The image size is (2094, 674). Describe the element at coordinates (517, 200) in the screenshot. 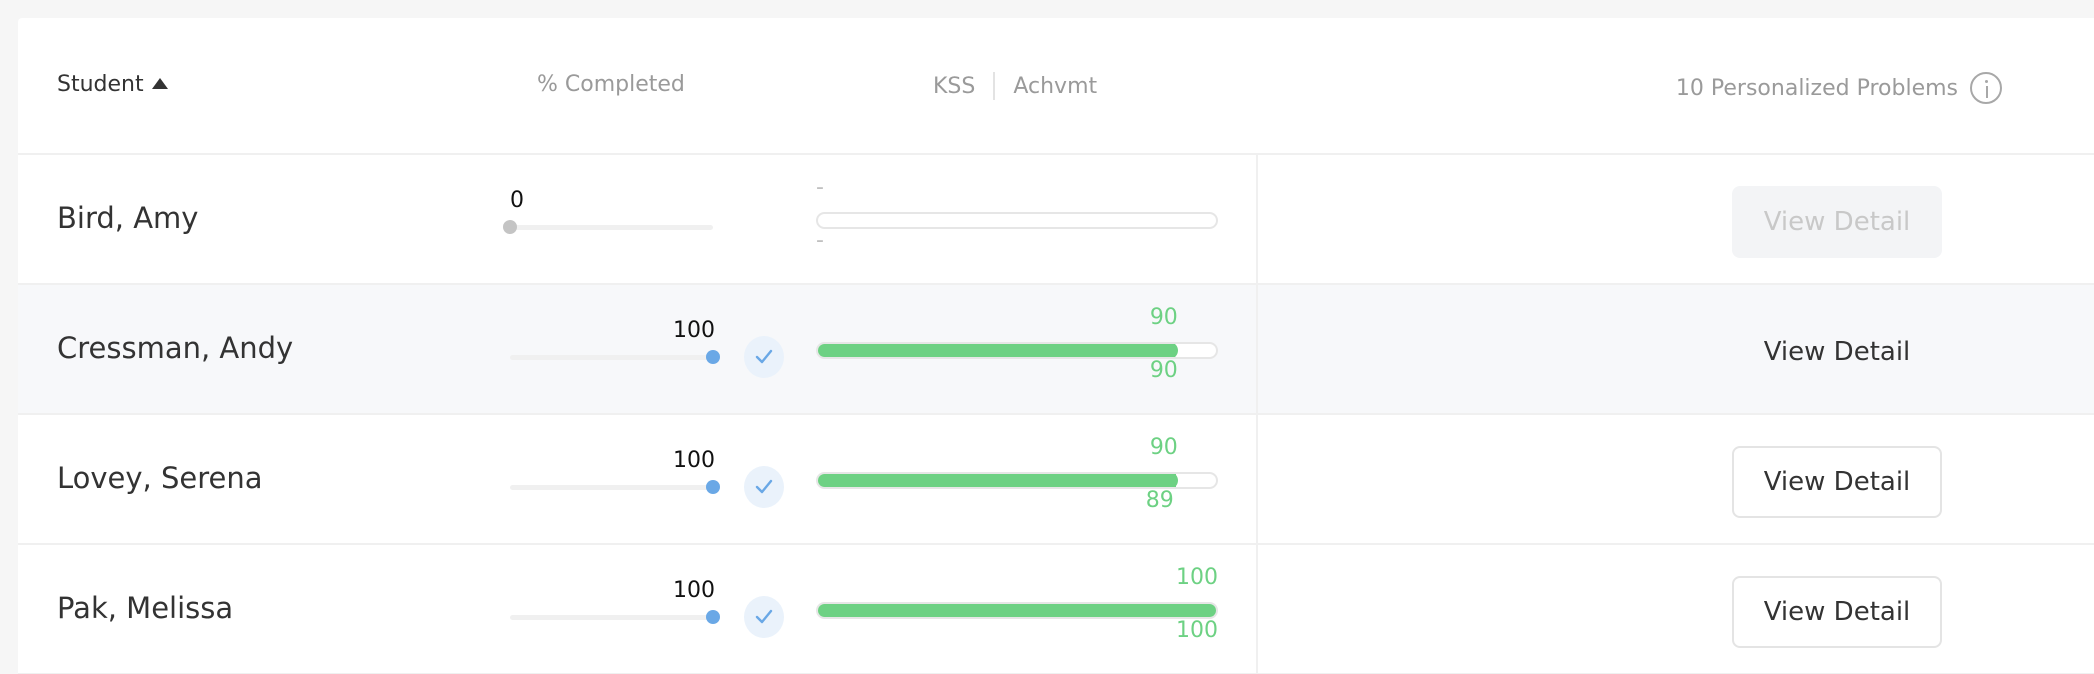

I see `completion-value: 0` at that location.